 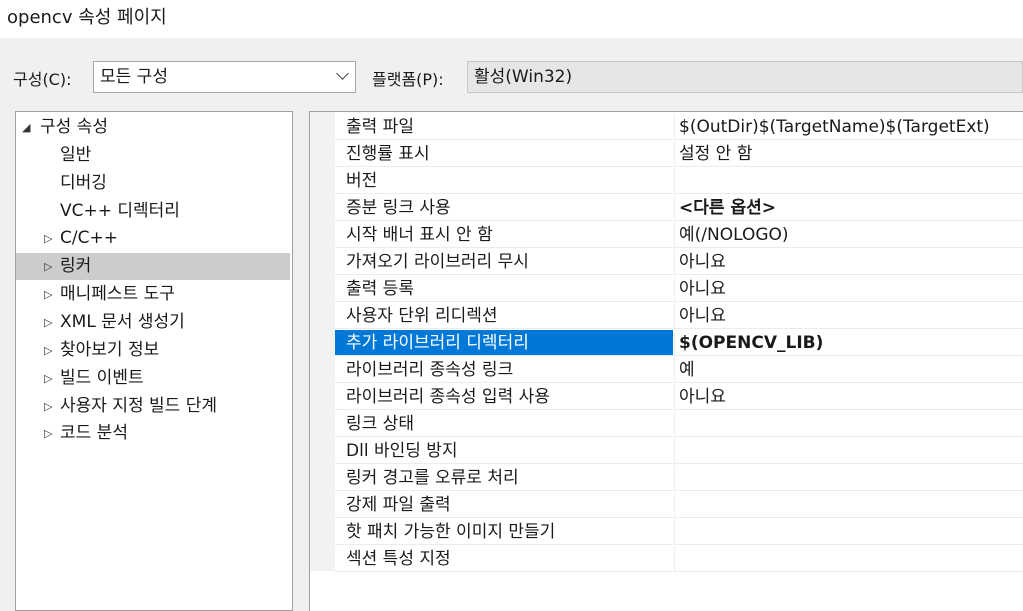 I want to click on property-name: 사용자 단위 리디렉션, so click(x=504, y=316).